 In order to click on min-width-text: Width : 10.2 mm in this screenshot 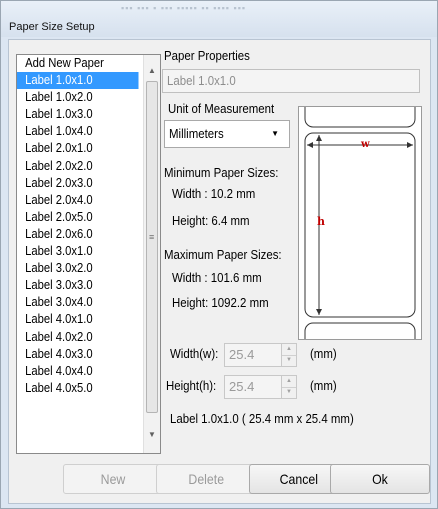, I will do `click(214, 193)`.